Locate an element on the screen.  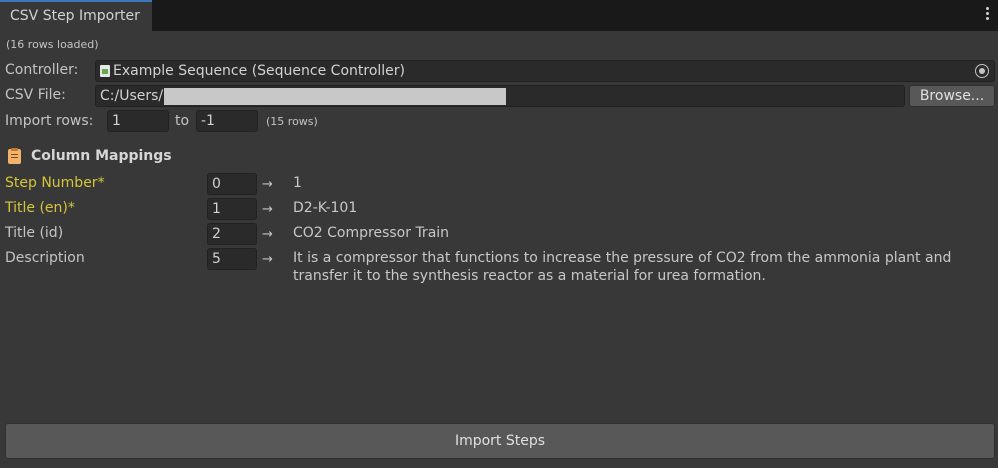
column-mappings-title: Column Mappings is located at coordinates (101, 156).